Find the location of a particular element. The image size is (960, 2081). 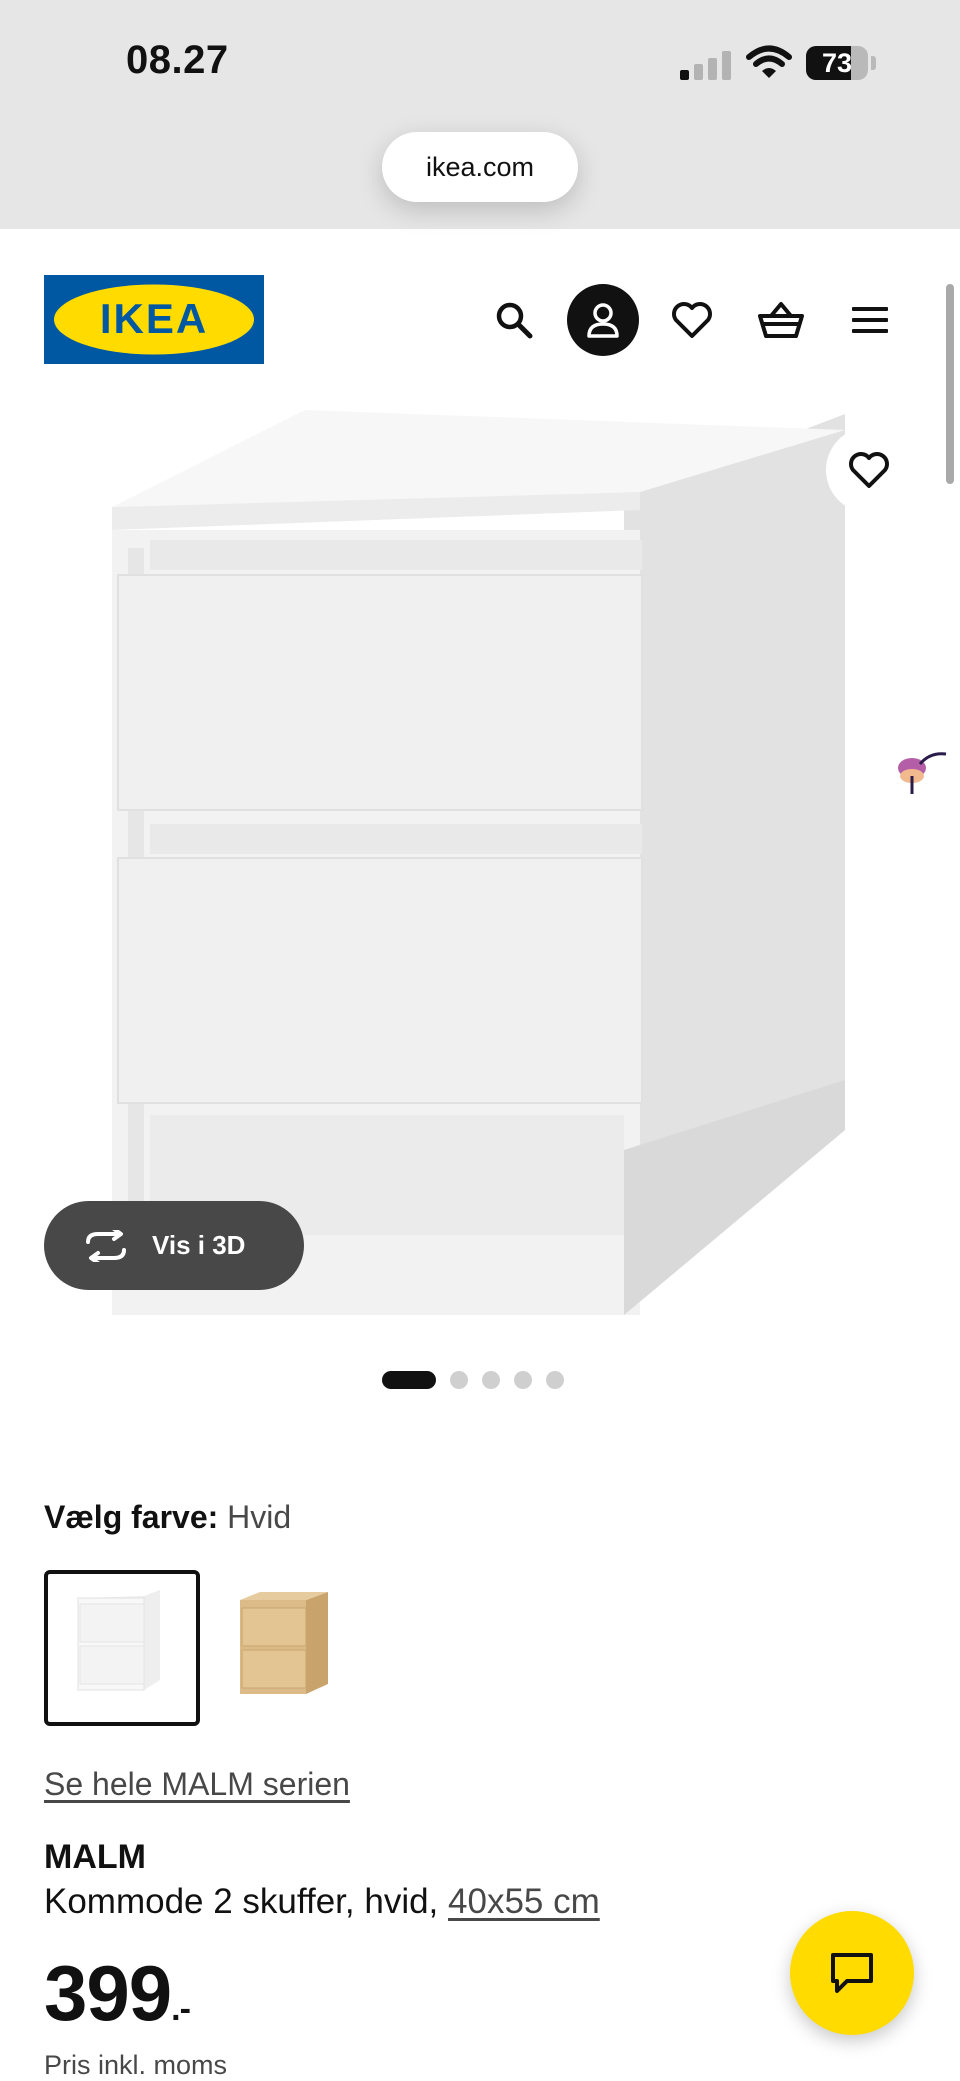

cellular-signal-icon is located at coordinates (707, 65).